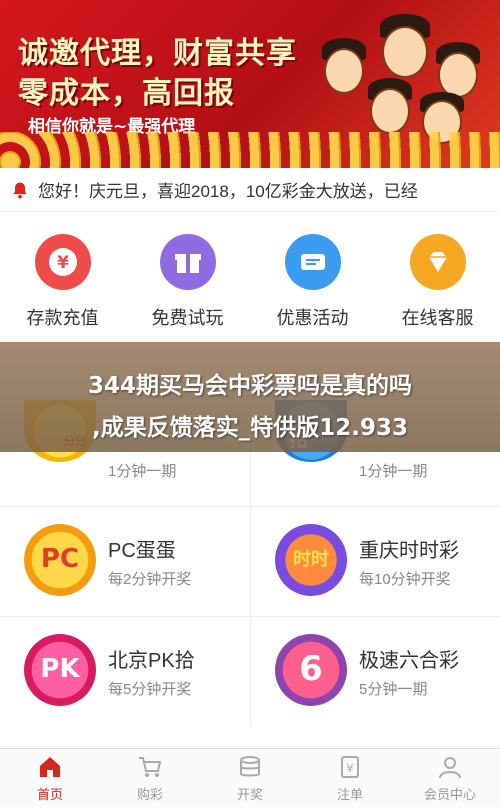  I want to click on game-schedule: 每10分钟开奖, so click(405, 579).